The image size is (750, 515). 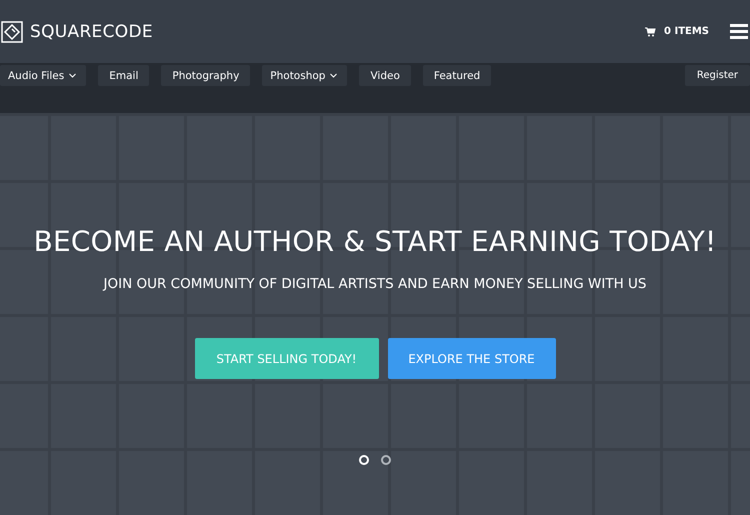 I want to click on nav-item: Photography, so click(x=205, y=75).